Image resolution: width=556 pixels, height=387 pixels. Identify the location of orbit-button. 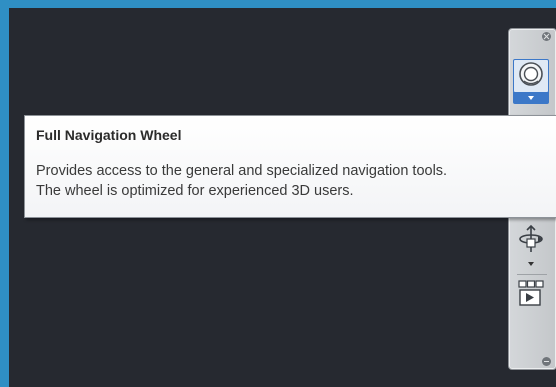
(531, 241).